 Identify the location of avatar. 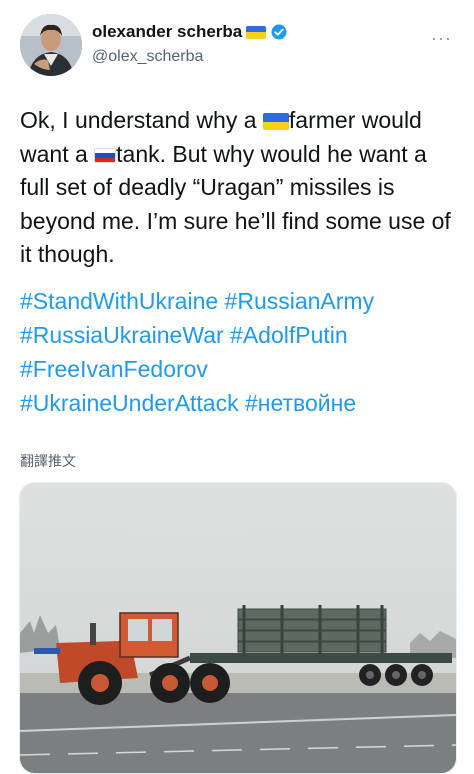
(51, 45).